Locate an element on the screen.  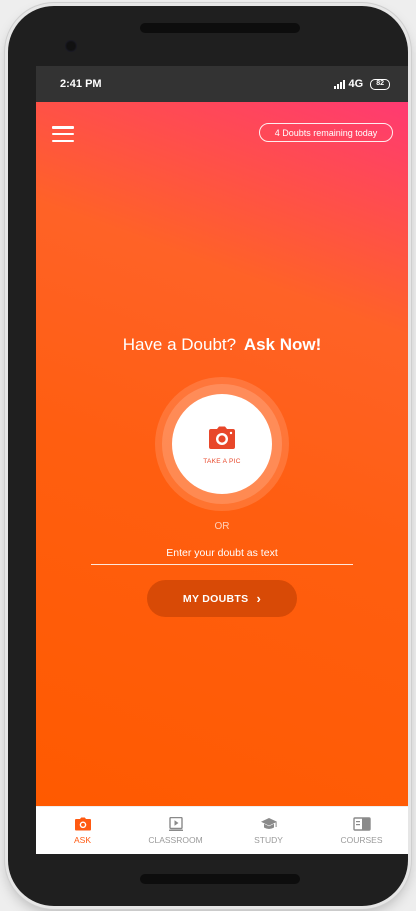
network-type: 4G is located at coordinates (356, 84).